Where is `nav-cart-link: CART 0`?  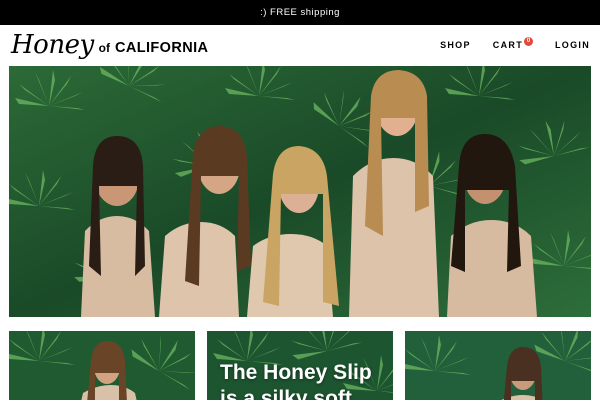
nav-cart-link: CART 0 is located at coordinates (512, 43).